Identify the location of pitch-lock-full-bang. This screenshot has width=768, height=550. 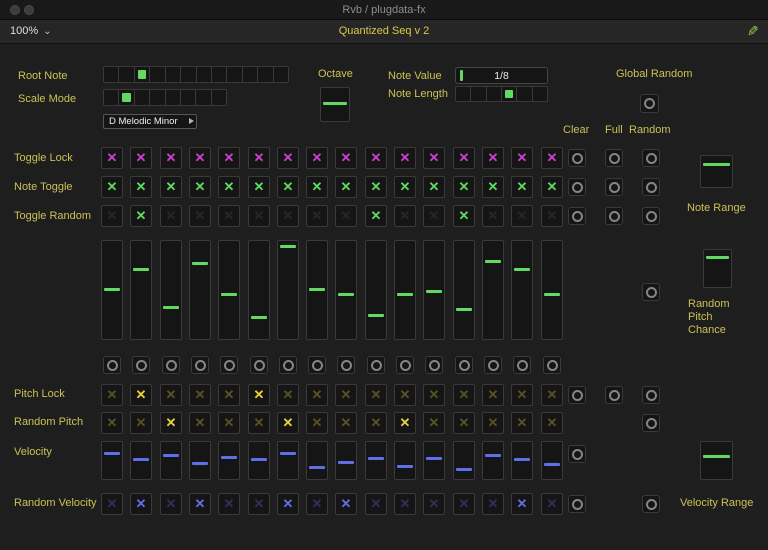
(614, 395).